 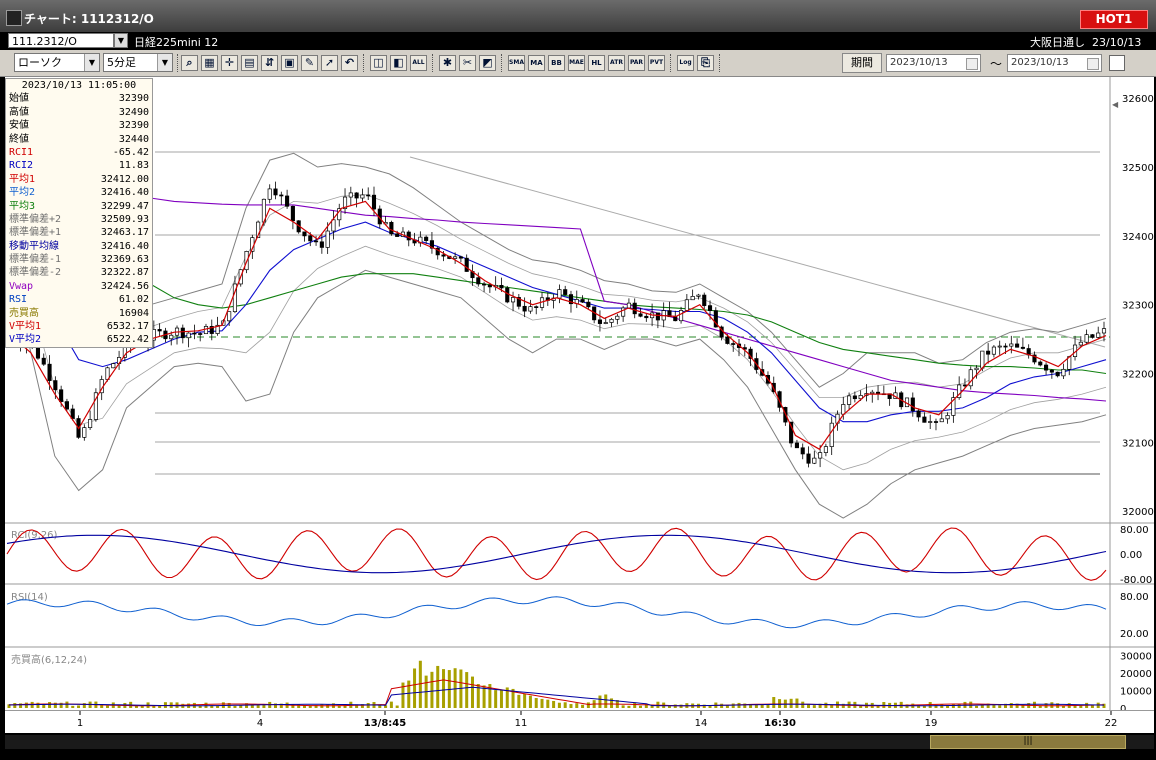 I want to click on bb-tool-button: bb⇵, so click(x=269, y=63).